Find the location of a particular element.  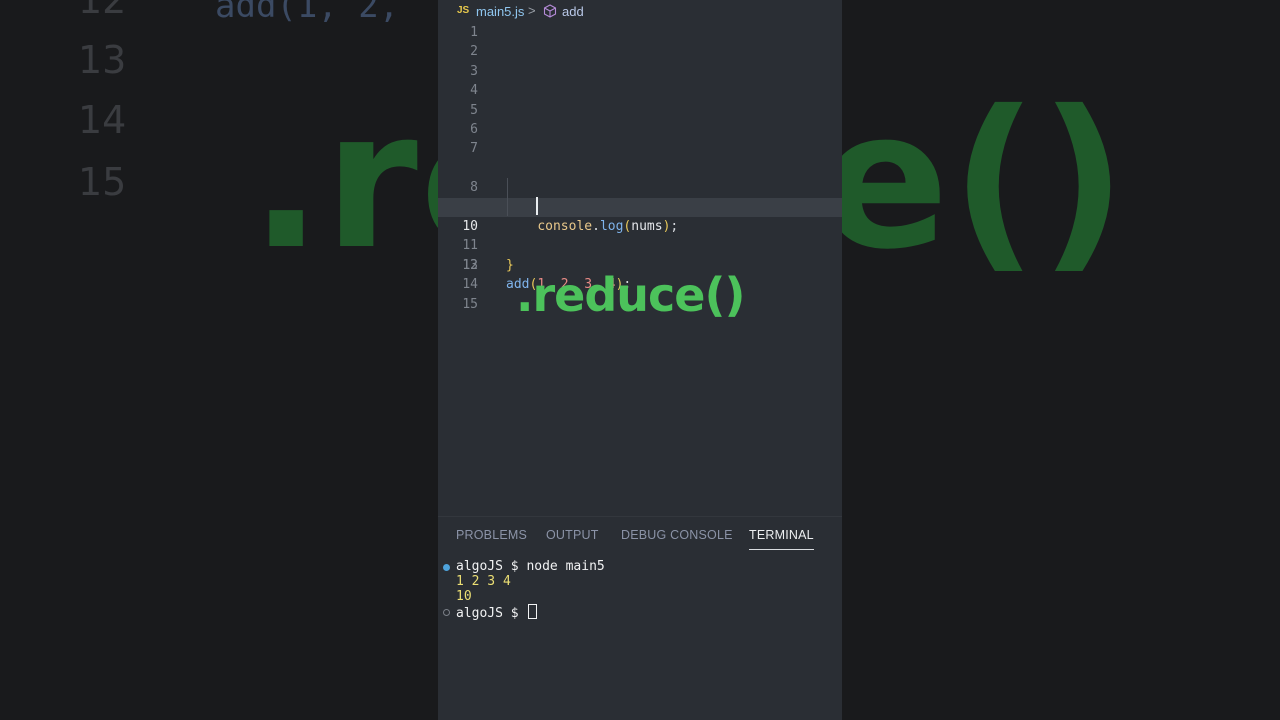

code-line: 9 console.log(nums); is located at coordinates (640, 206).